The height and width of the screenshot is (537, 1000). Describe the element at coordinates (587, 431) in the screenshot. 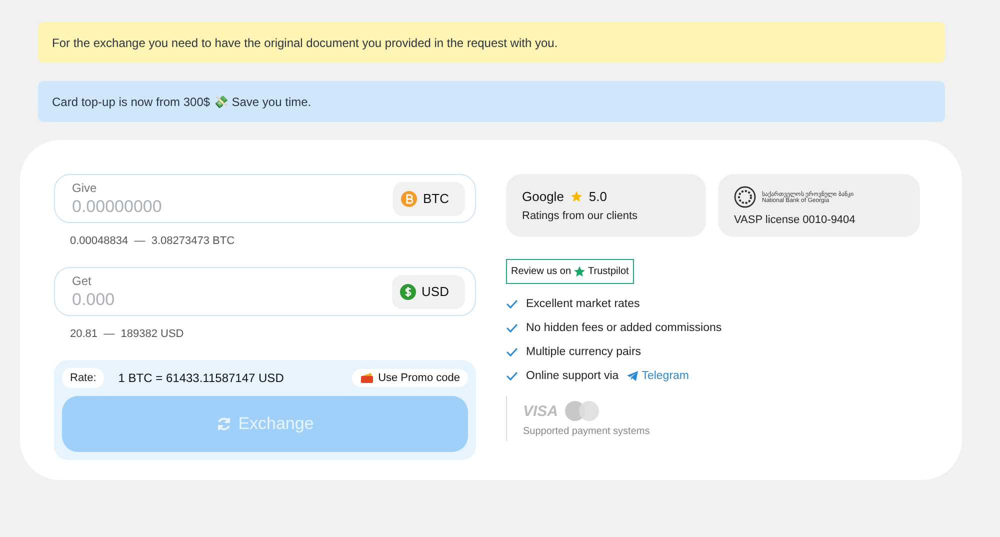

I see `payment-caption: Supported payment systems` at that location.